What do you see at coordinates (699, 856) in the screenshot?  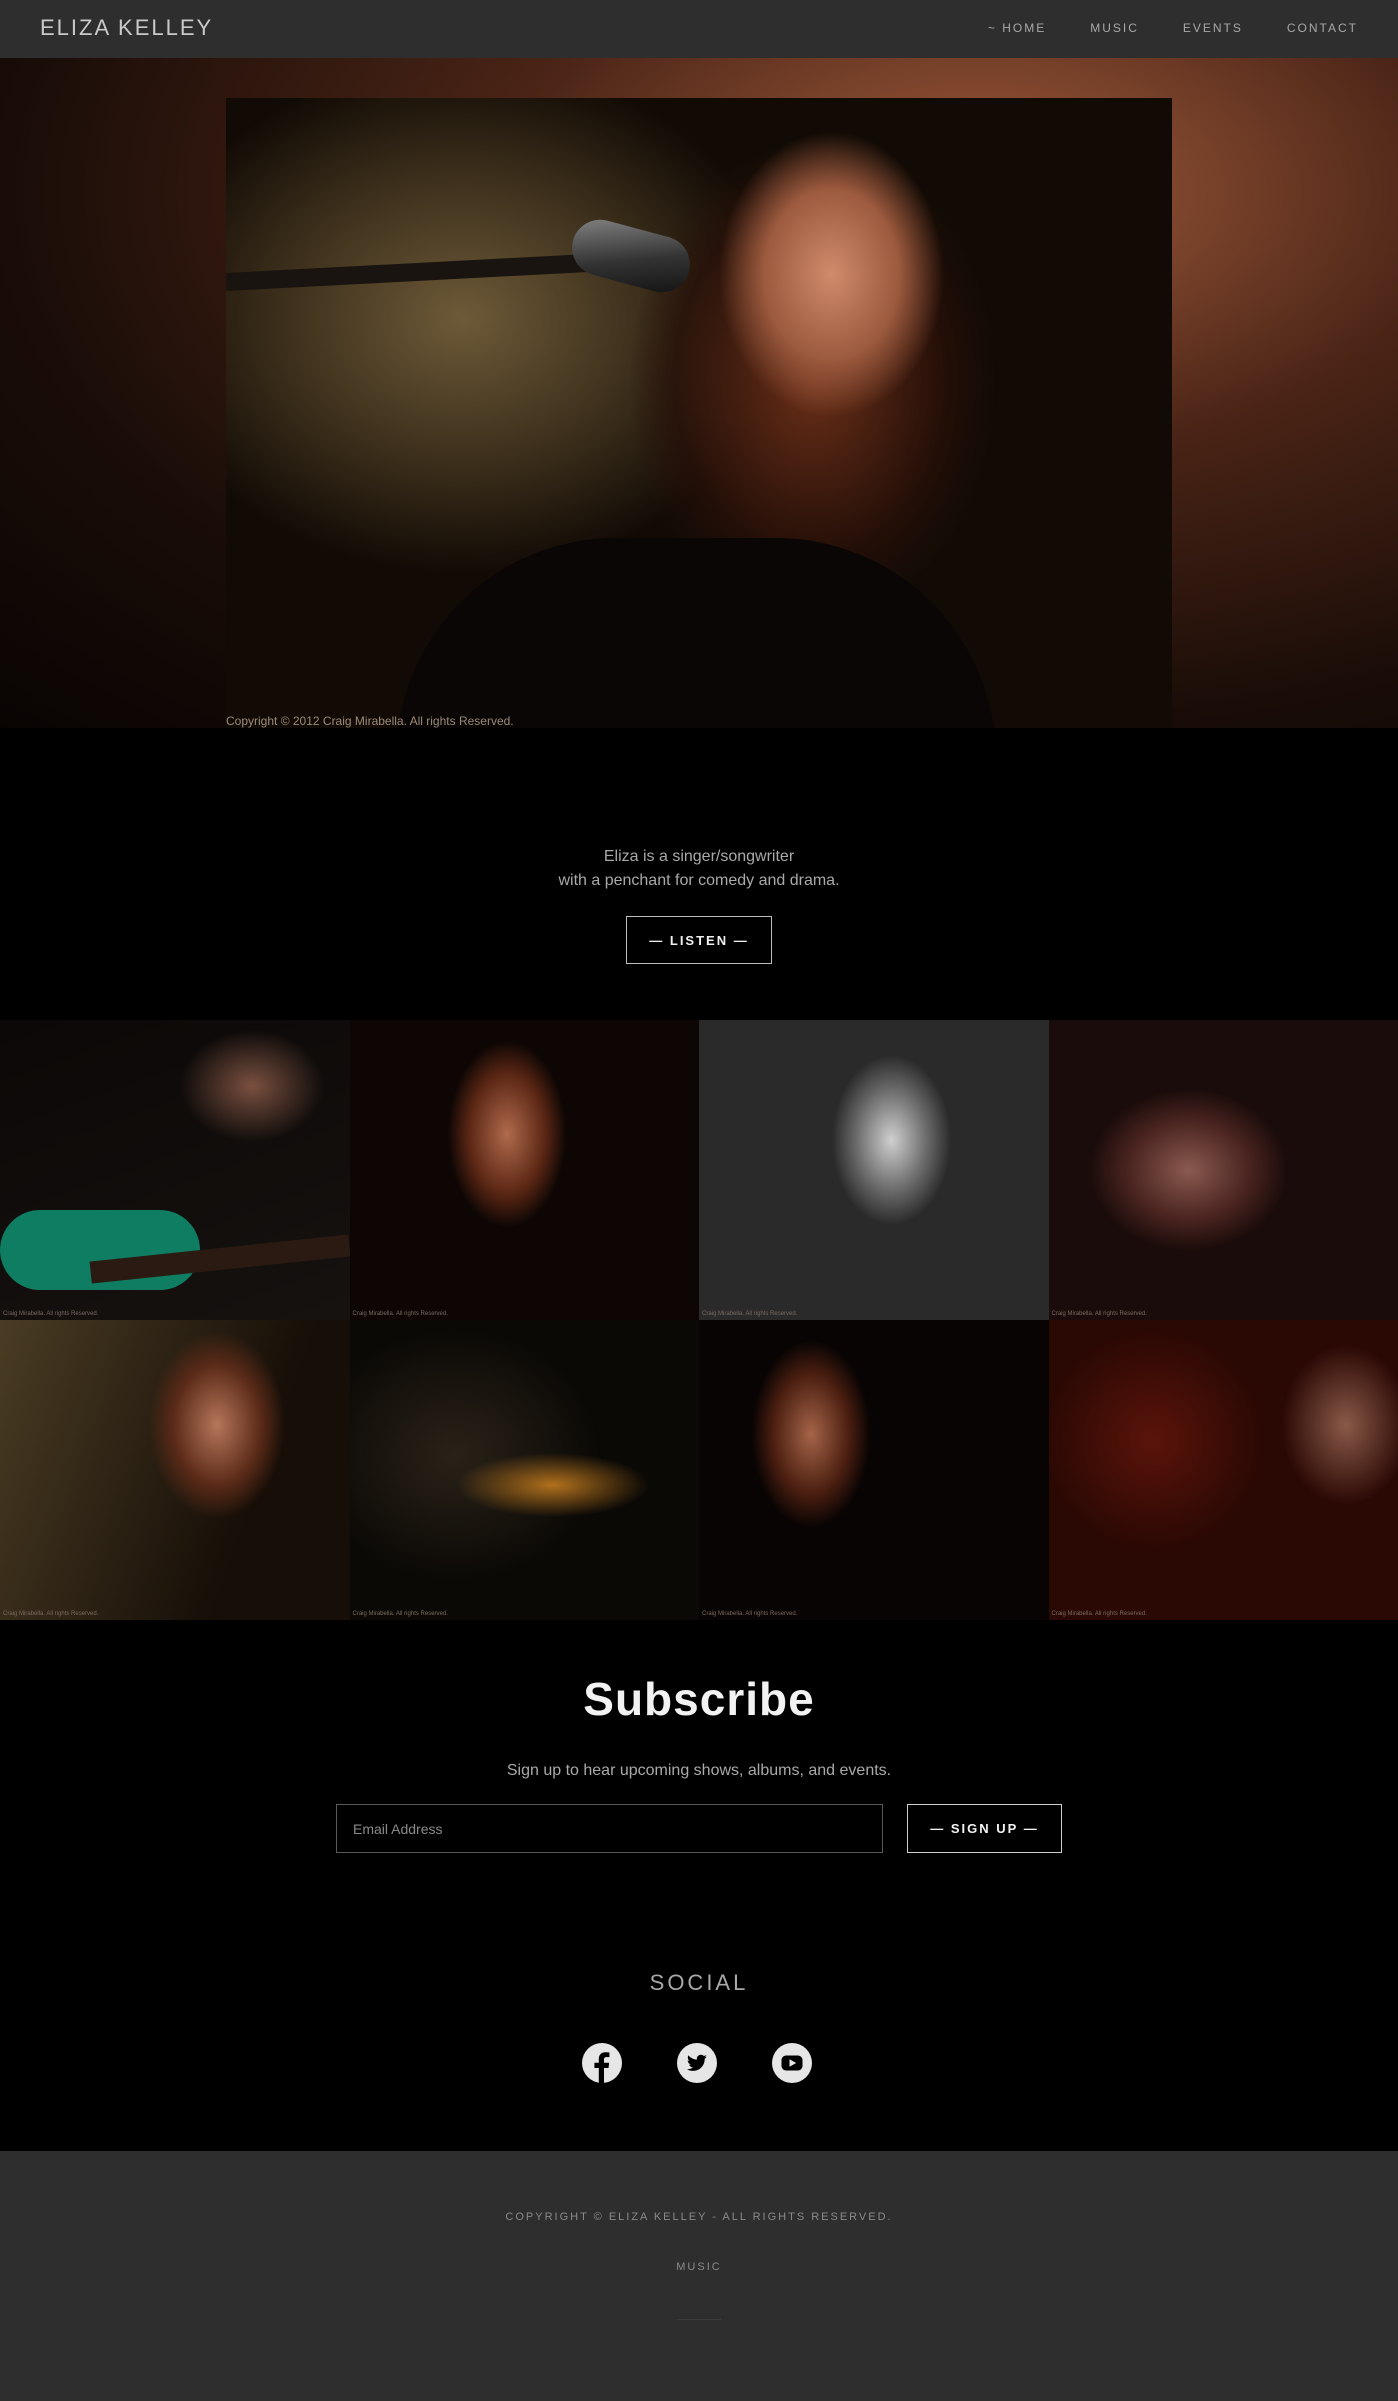 I see `intro-line-1: Eliza is a singer/songwriter` at bounding box center [699, 856].